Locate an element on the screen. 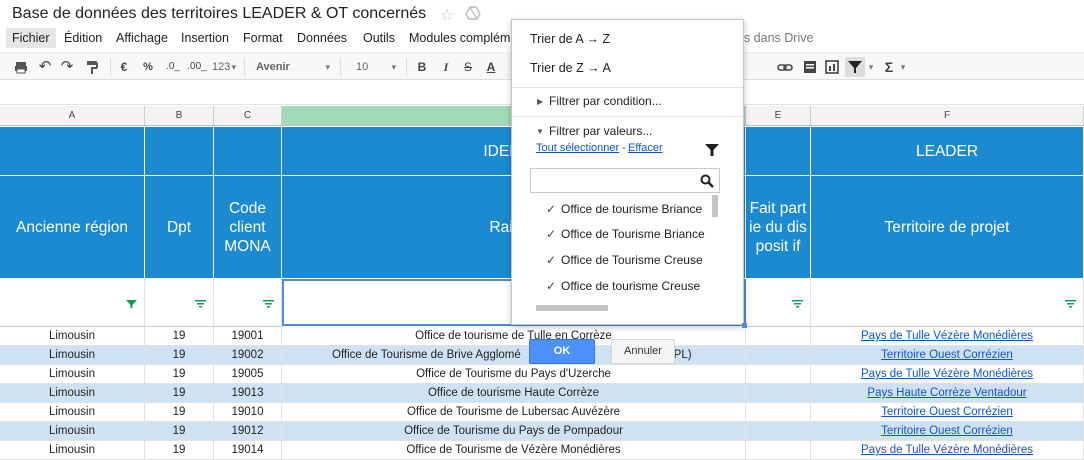 The image size is (1084, 460). cancel-button: Annuler is located at coordinates (643, 351).